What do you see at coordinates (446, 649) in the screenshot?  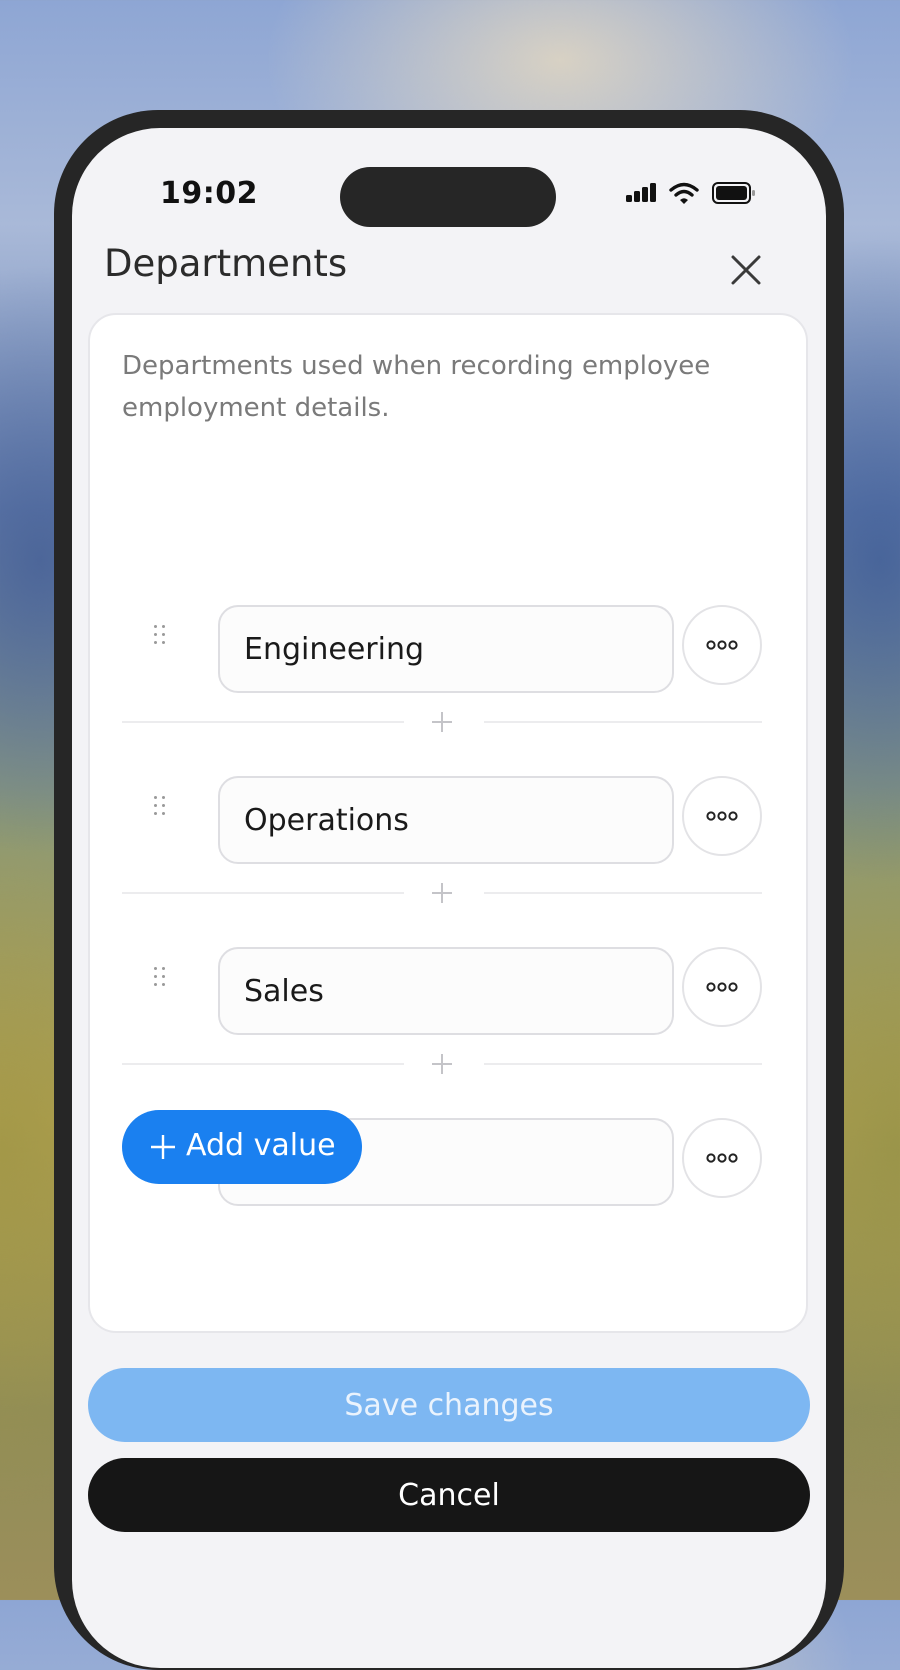 I see `value-input-engineering` at bounding box center [446, 649].